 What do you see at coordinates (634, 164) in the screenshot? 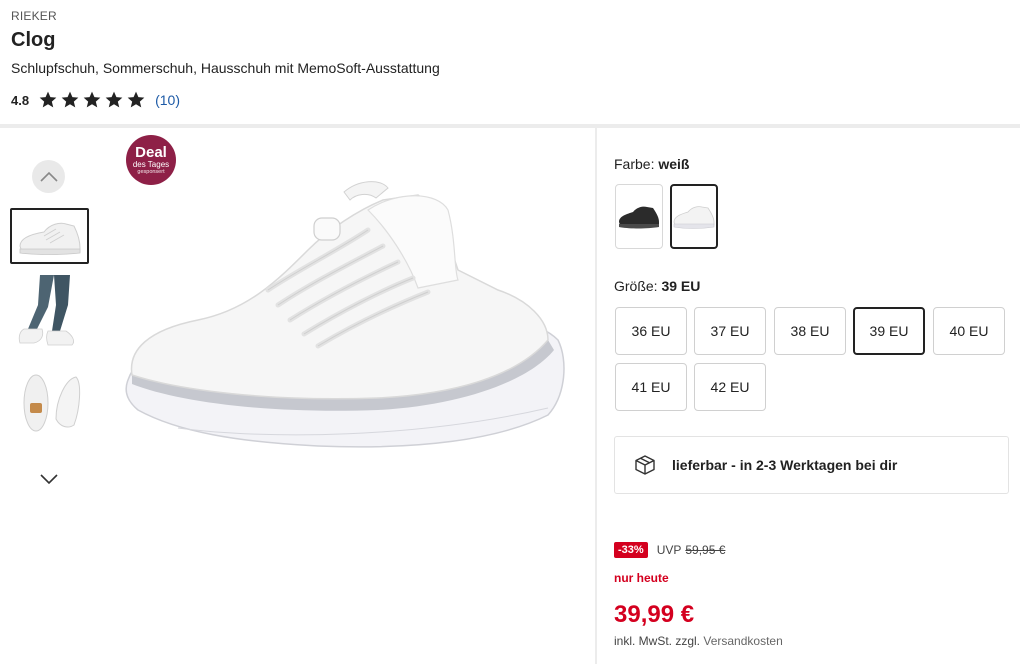
I see `color-label-prefix: Farbe:` at bounding box center [634, 164].